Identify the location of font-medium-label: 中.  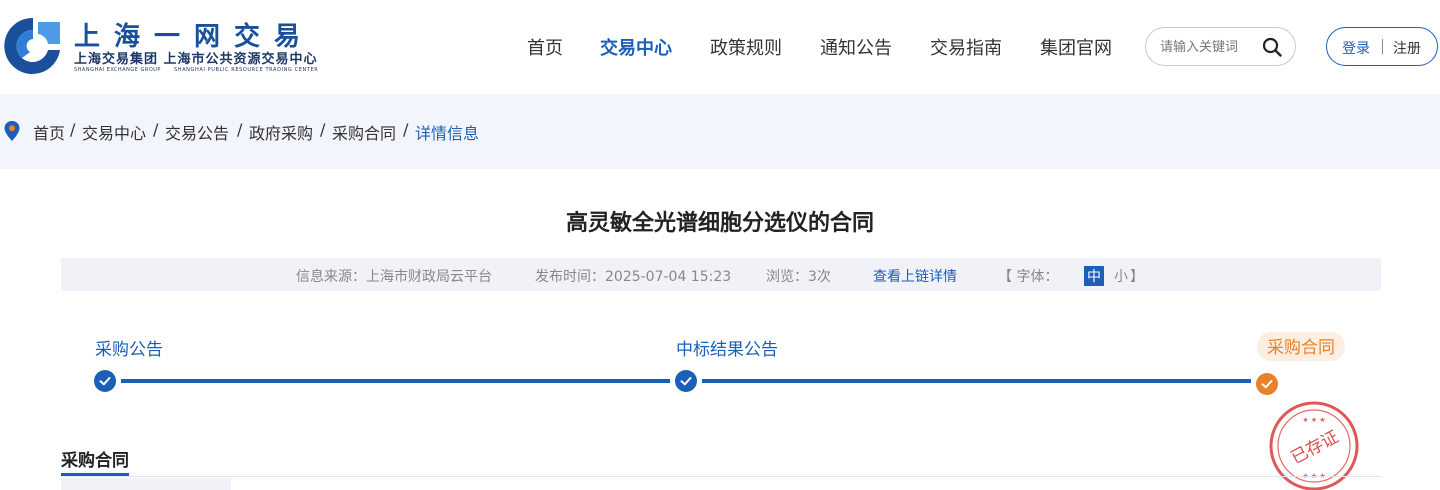
(1094, 277).